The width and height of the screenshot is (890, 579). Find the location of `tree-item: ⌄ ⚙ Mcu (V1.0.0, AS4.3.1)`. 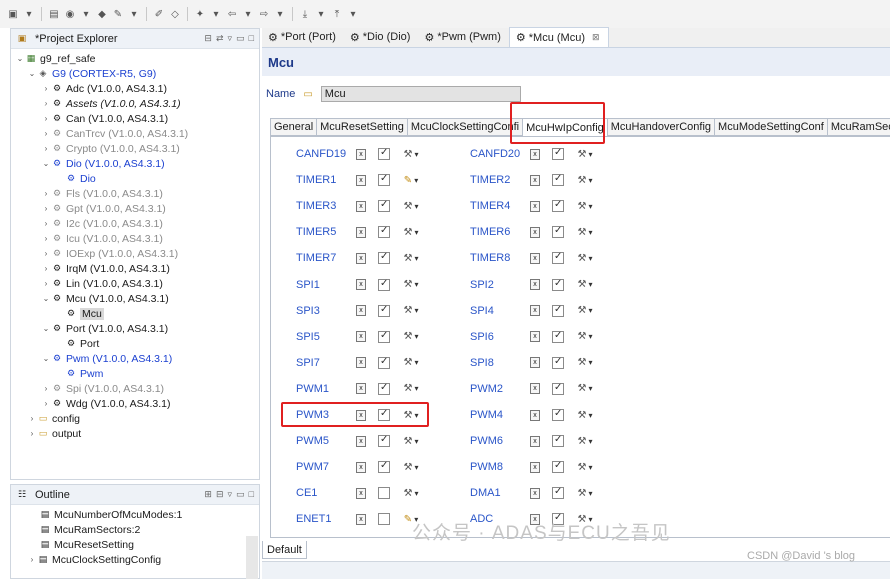

tree-item: ⌄ ⚙ Mcu (V1.0.0, AS4.3.1) is located at coordinates (135, 298).